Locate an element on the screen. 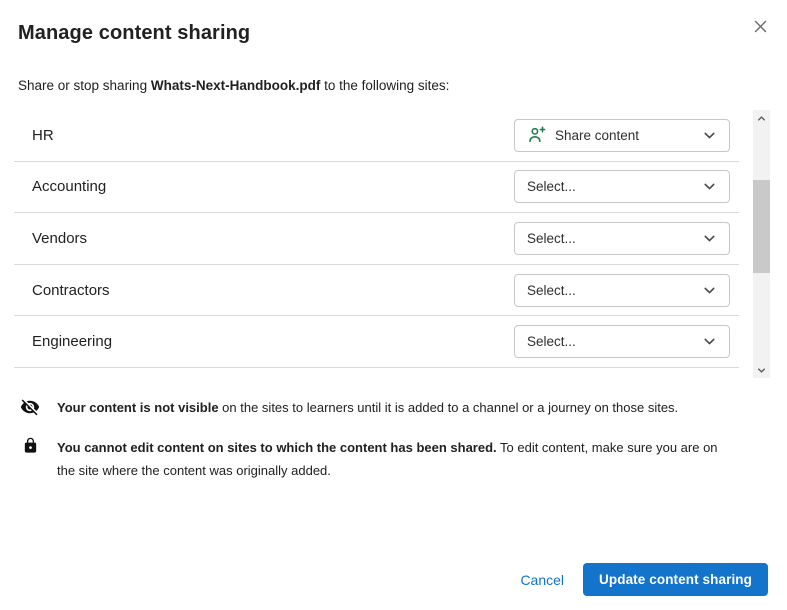 The width and height of the screenshot is (787, 610). site-name: Engineering is located at coordinates (72, 342).